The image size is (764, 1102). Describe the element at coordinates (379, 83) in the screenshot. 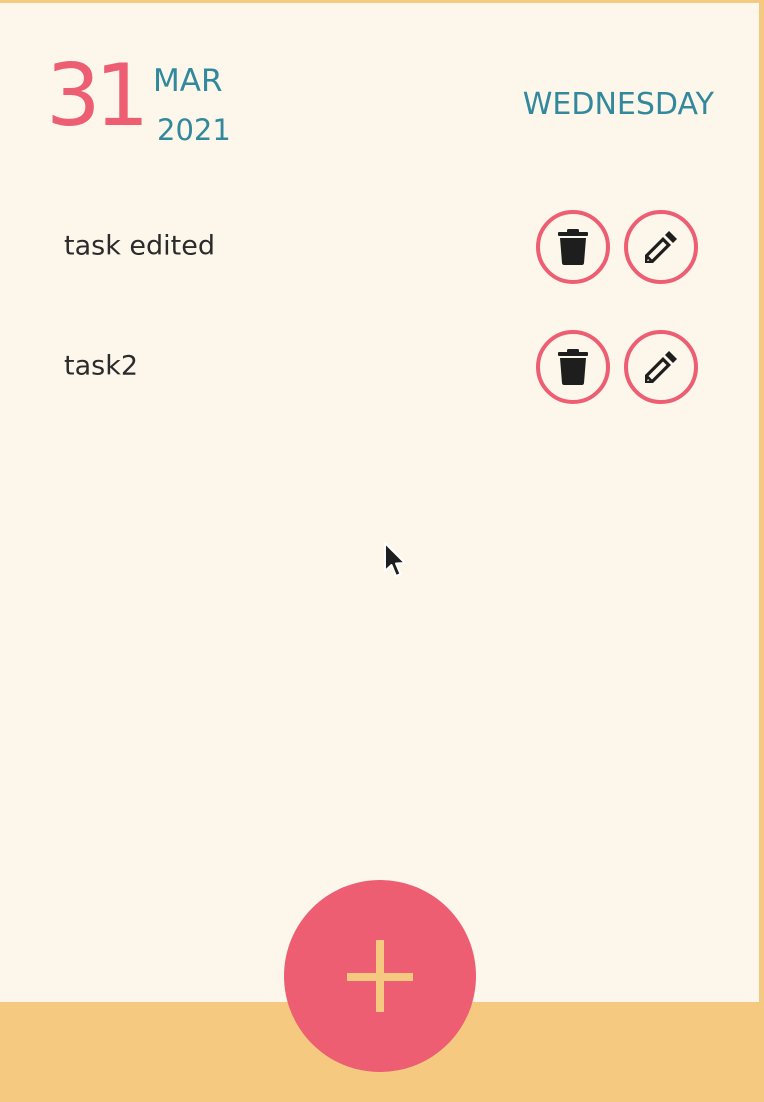

I see `date-header: 31 MAR 2021 WEDNESDAY` at that location.